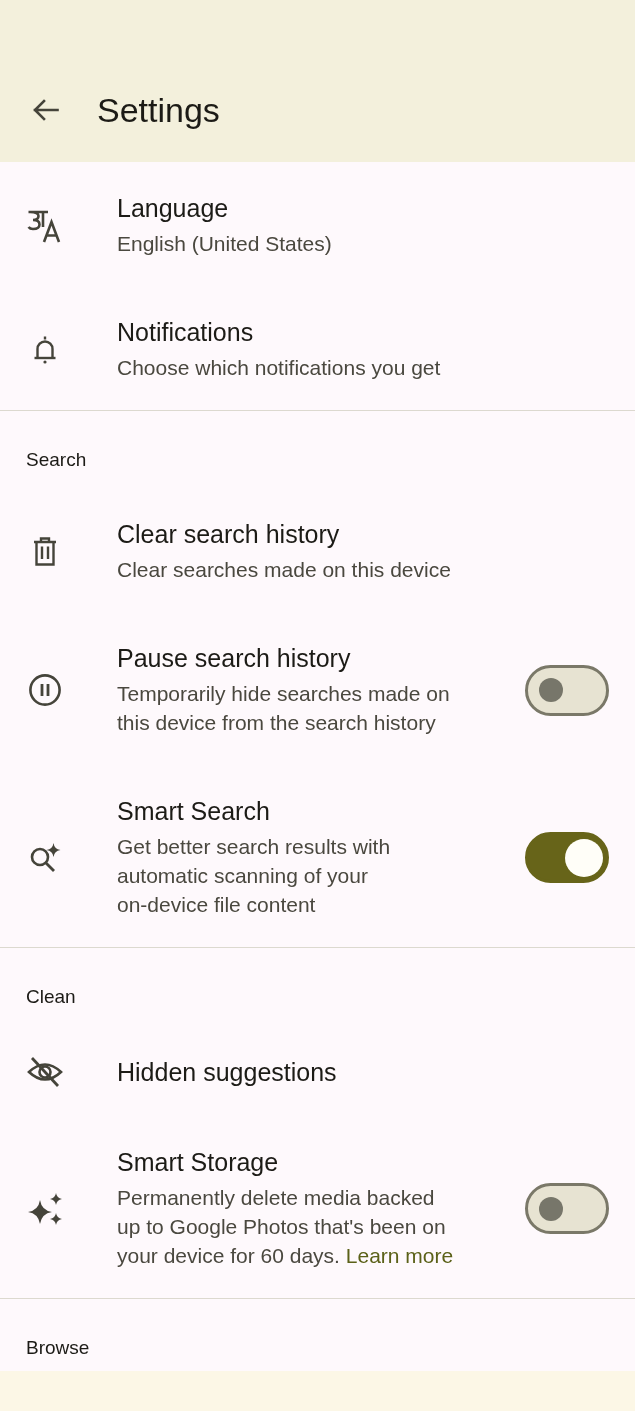  I want to click on setting-title: Hidden suggestions, so click(227, 1072).